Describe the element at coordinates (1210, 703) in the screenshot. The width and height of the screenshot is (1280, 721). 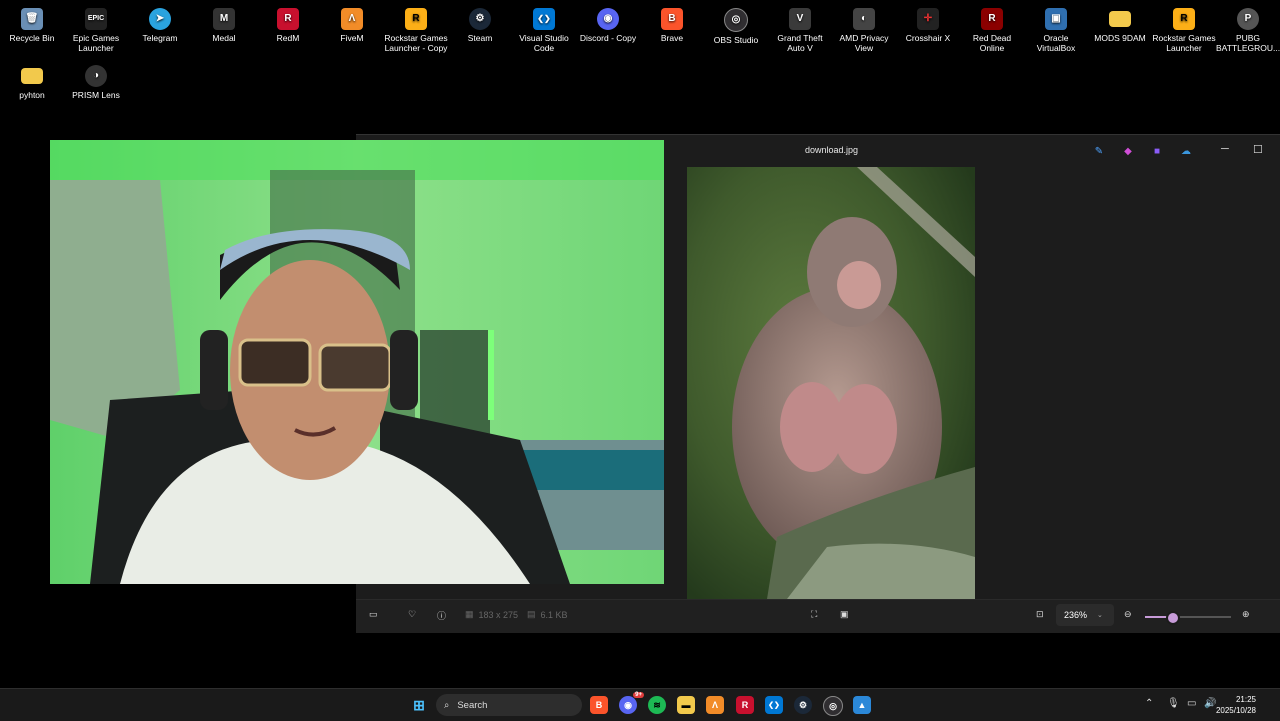
I see `volume-icon: 🔊` at that location.